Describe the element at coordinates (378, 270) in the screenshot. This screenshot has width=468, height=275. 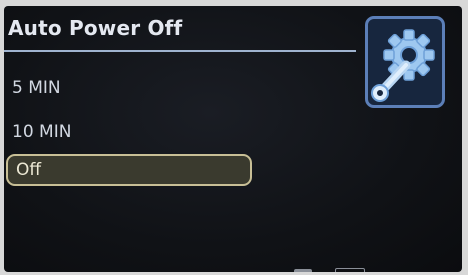
I see `footer-hint` at that location.